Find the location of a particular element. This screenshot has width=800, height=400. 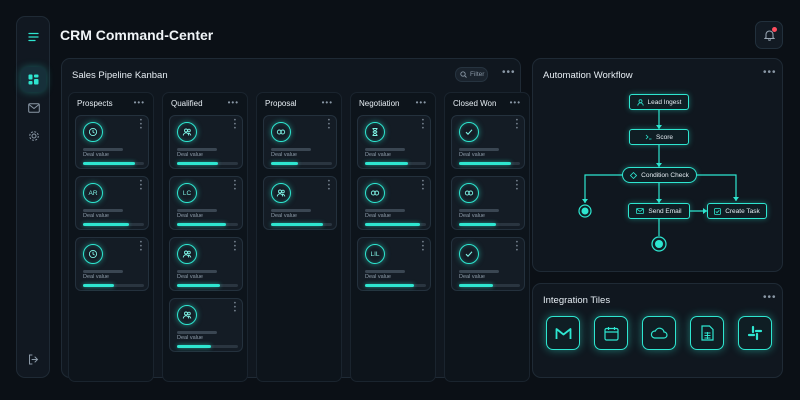

slack-tile is located at coordinates (755, 333).